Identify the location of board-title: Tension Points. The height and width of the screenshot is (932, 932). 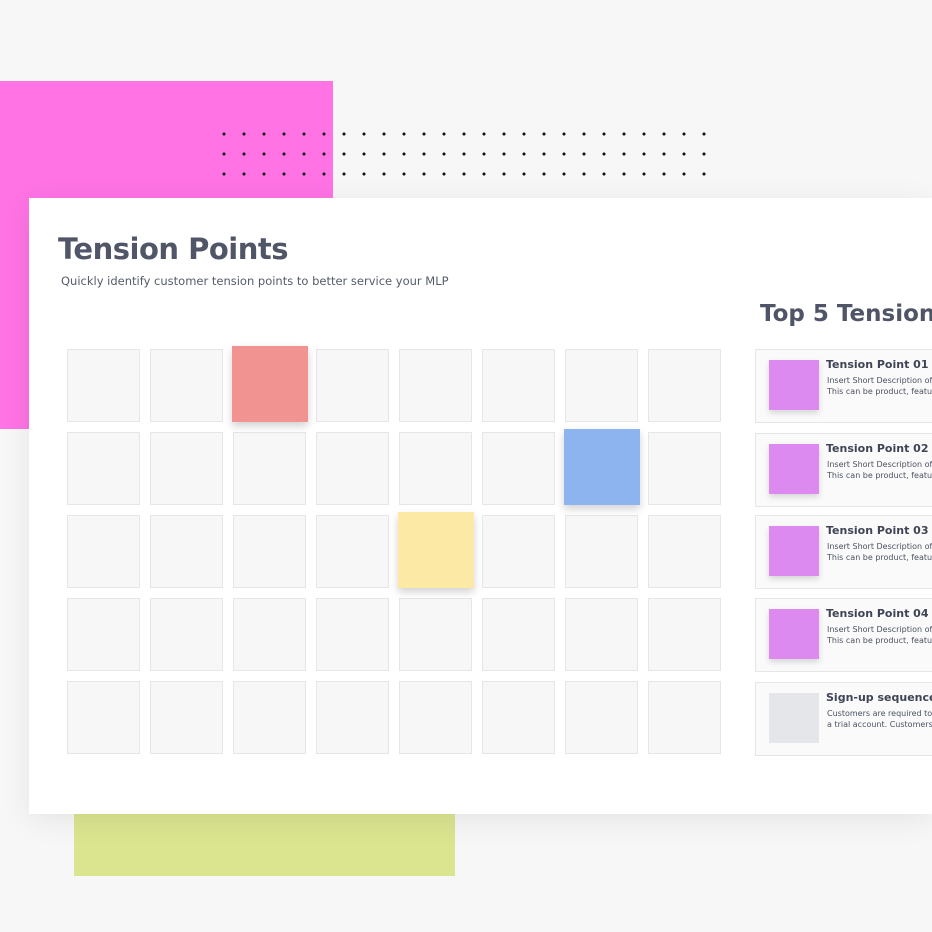
(173, 249).